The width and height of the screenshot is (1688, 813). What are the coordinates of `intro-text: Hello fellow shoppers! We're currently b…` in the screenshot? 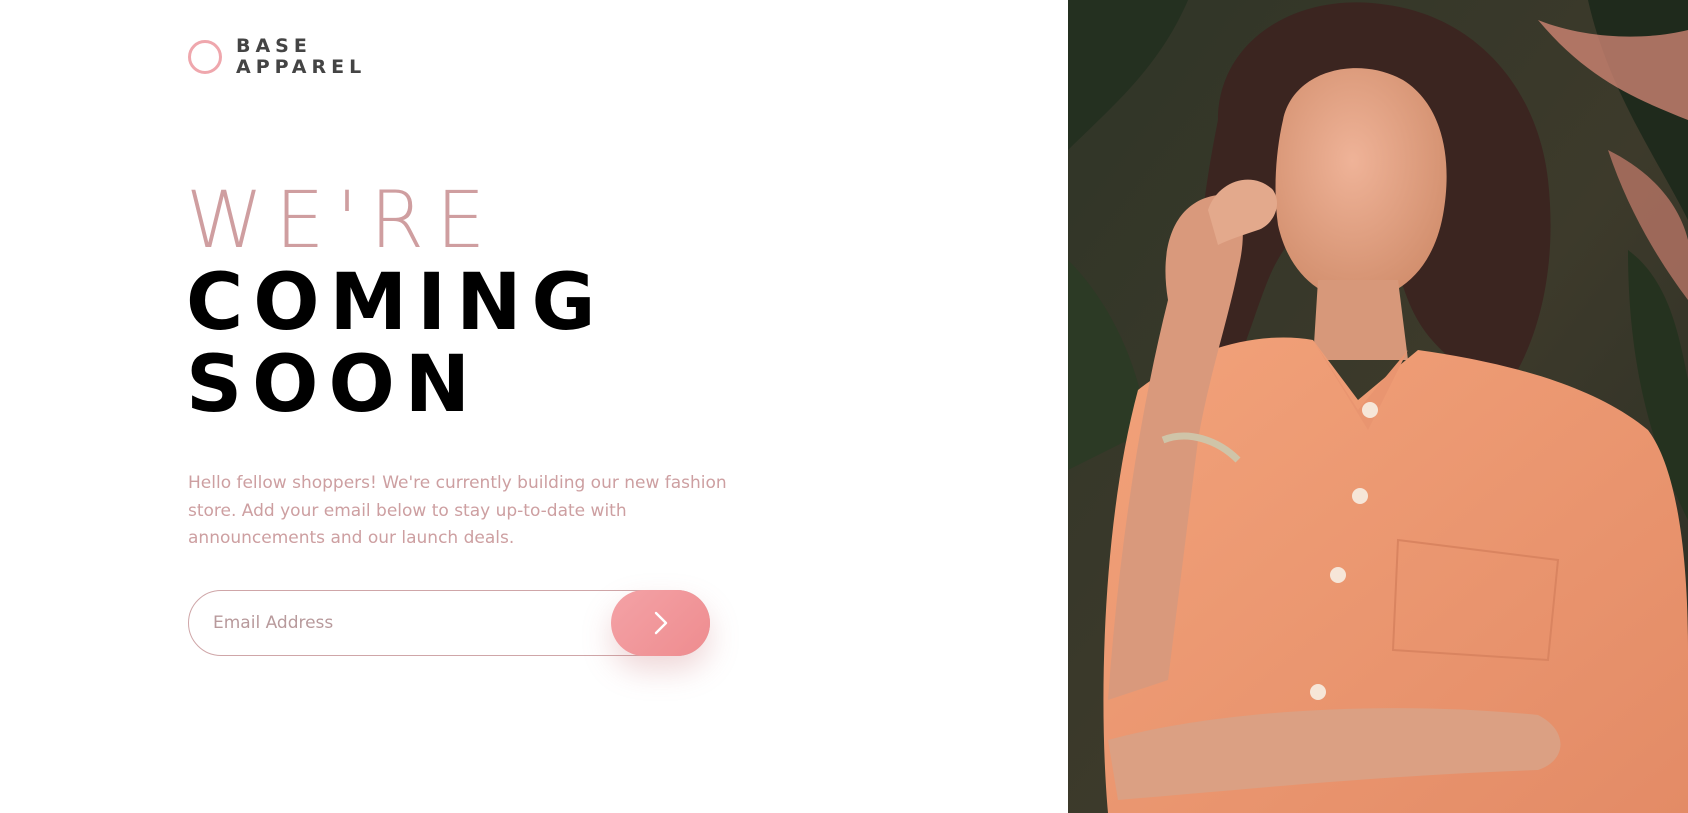 It's located at (457, 510).